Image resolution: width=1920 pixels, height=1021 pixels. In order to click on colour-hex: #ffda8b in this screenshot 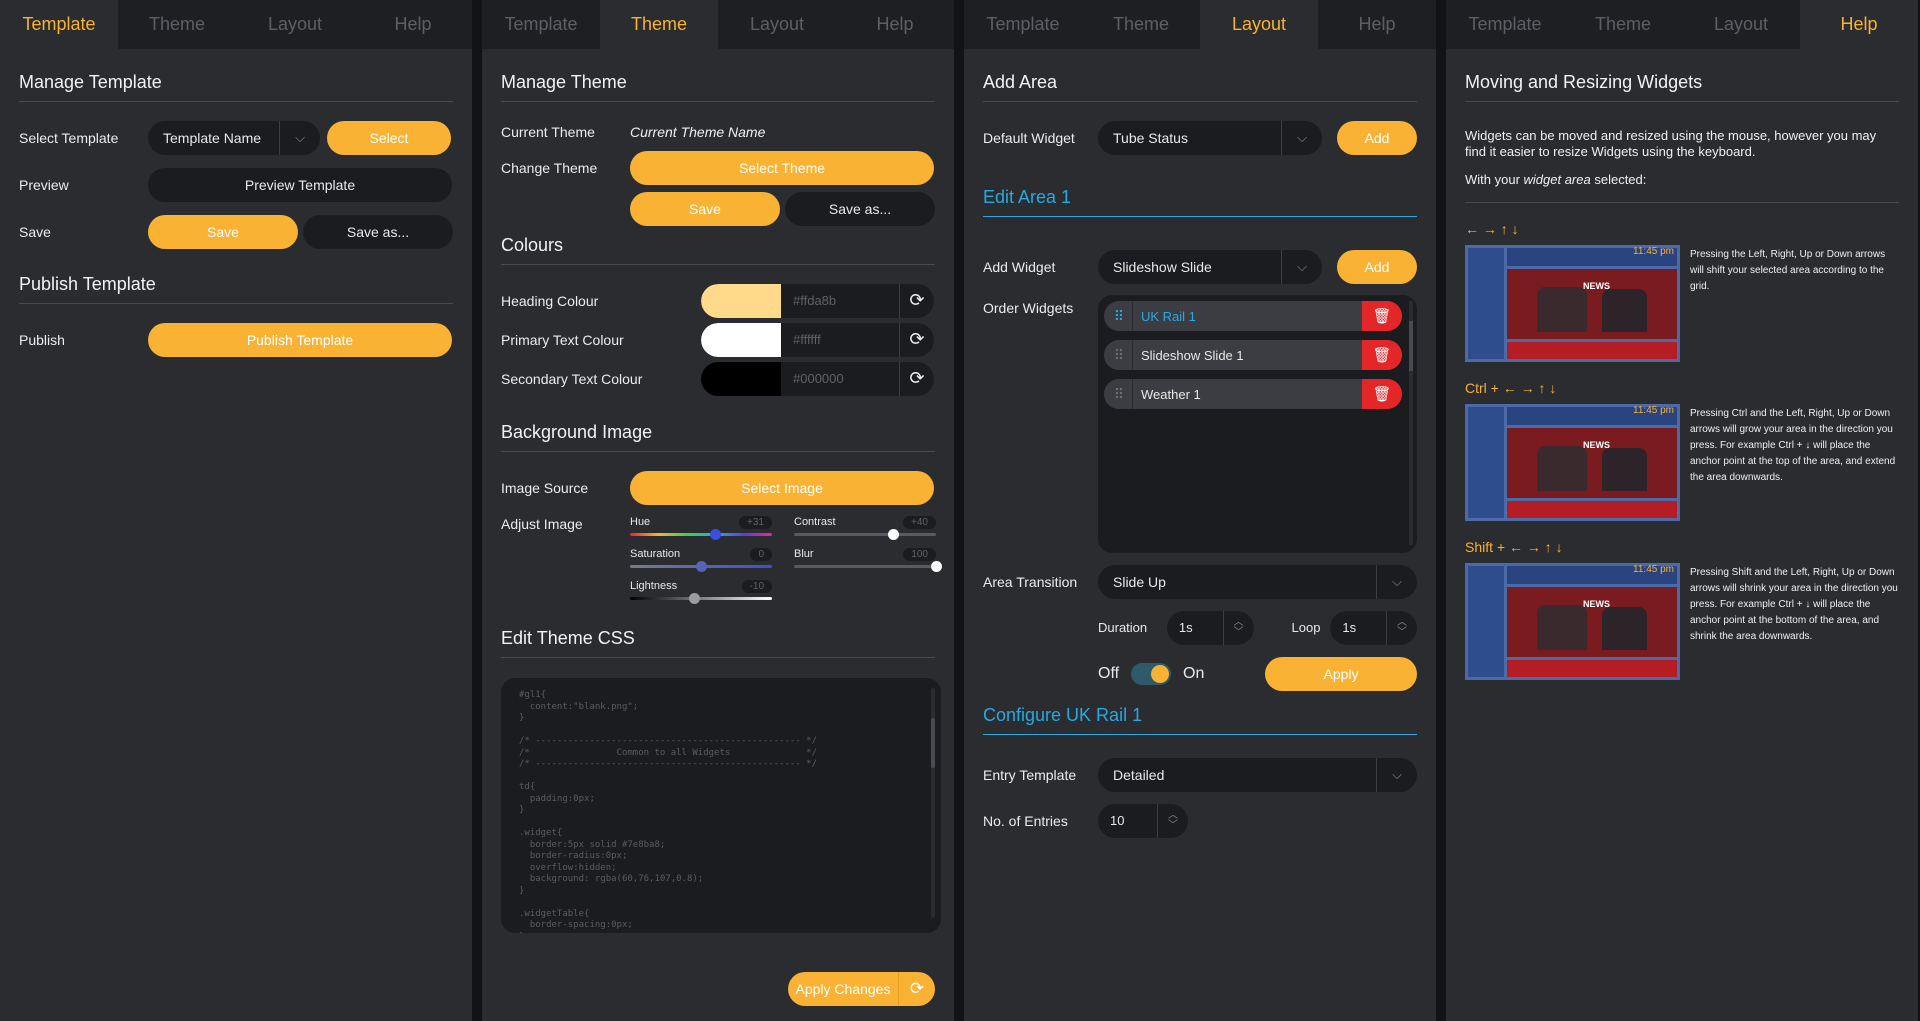, I will do `click(840, 301)`.